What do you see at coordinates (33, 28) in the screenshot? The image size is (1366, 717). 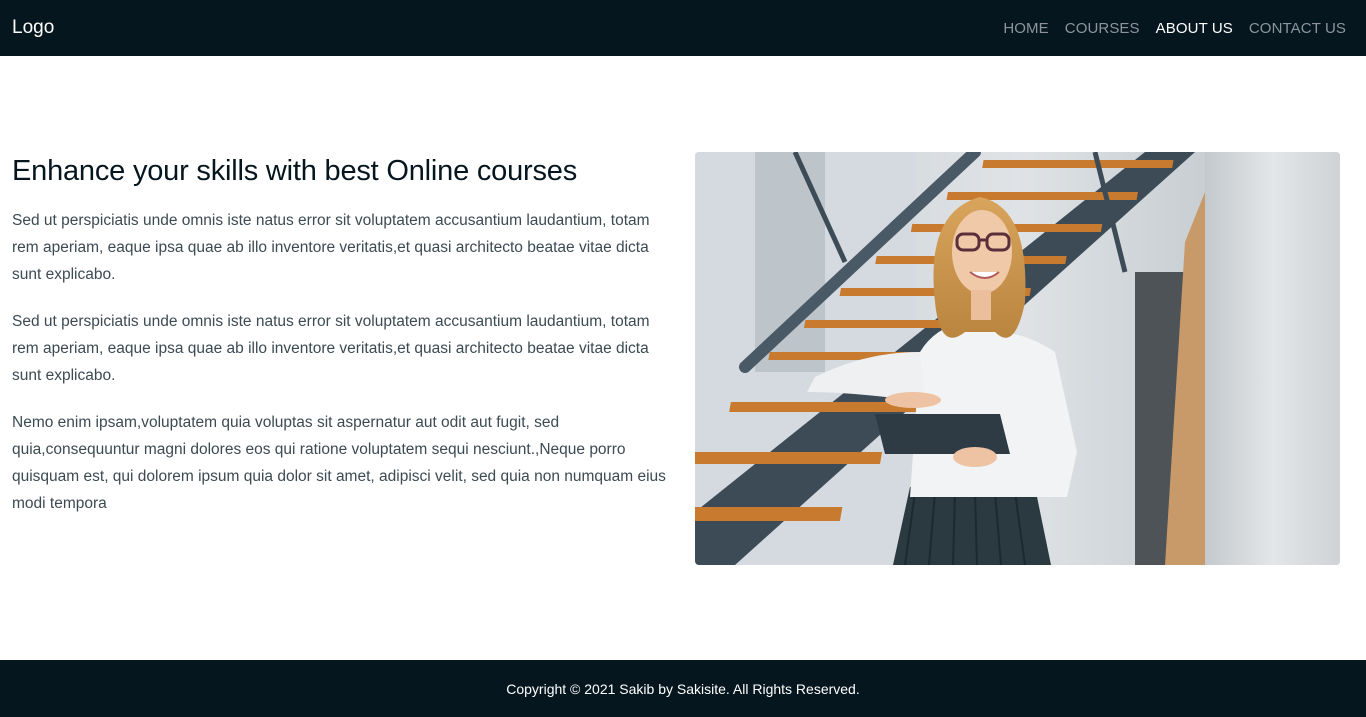 I see `logo-link: Logo` at bounding box center [33, 28].